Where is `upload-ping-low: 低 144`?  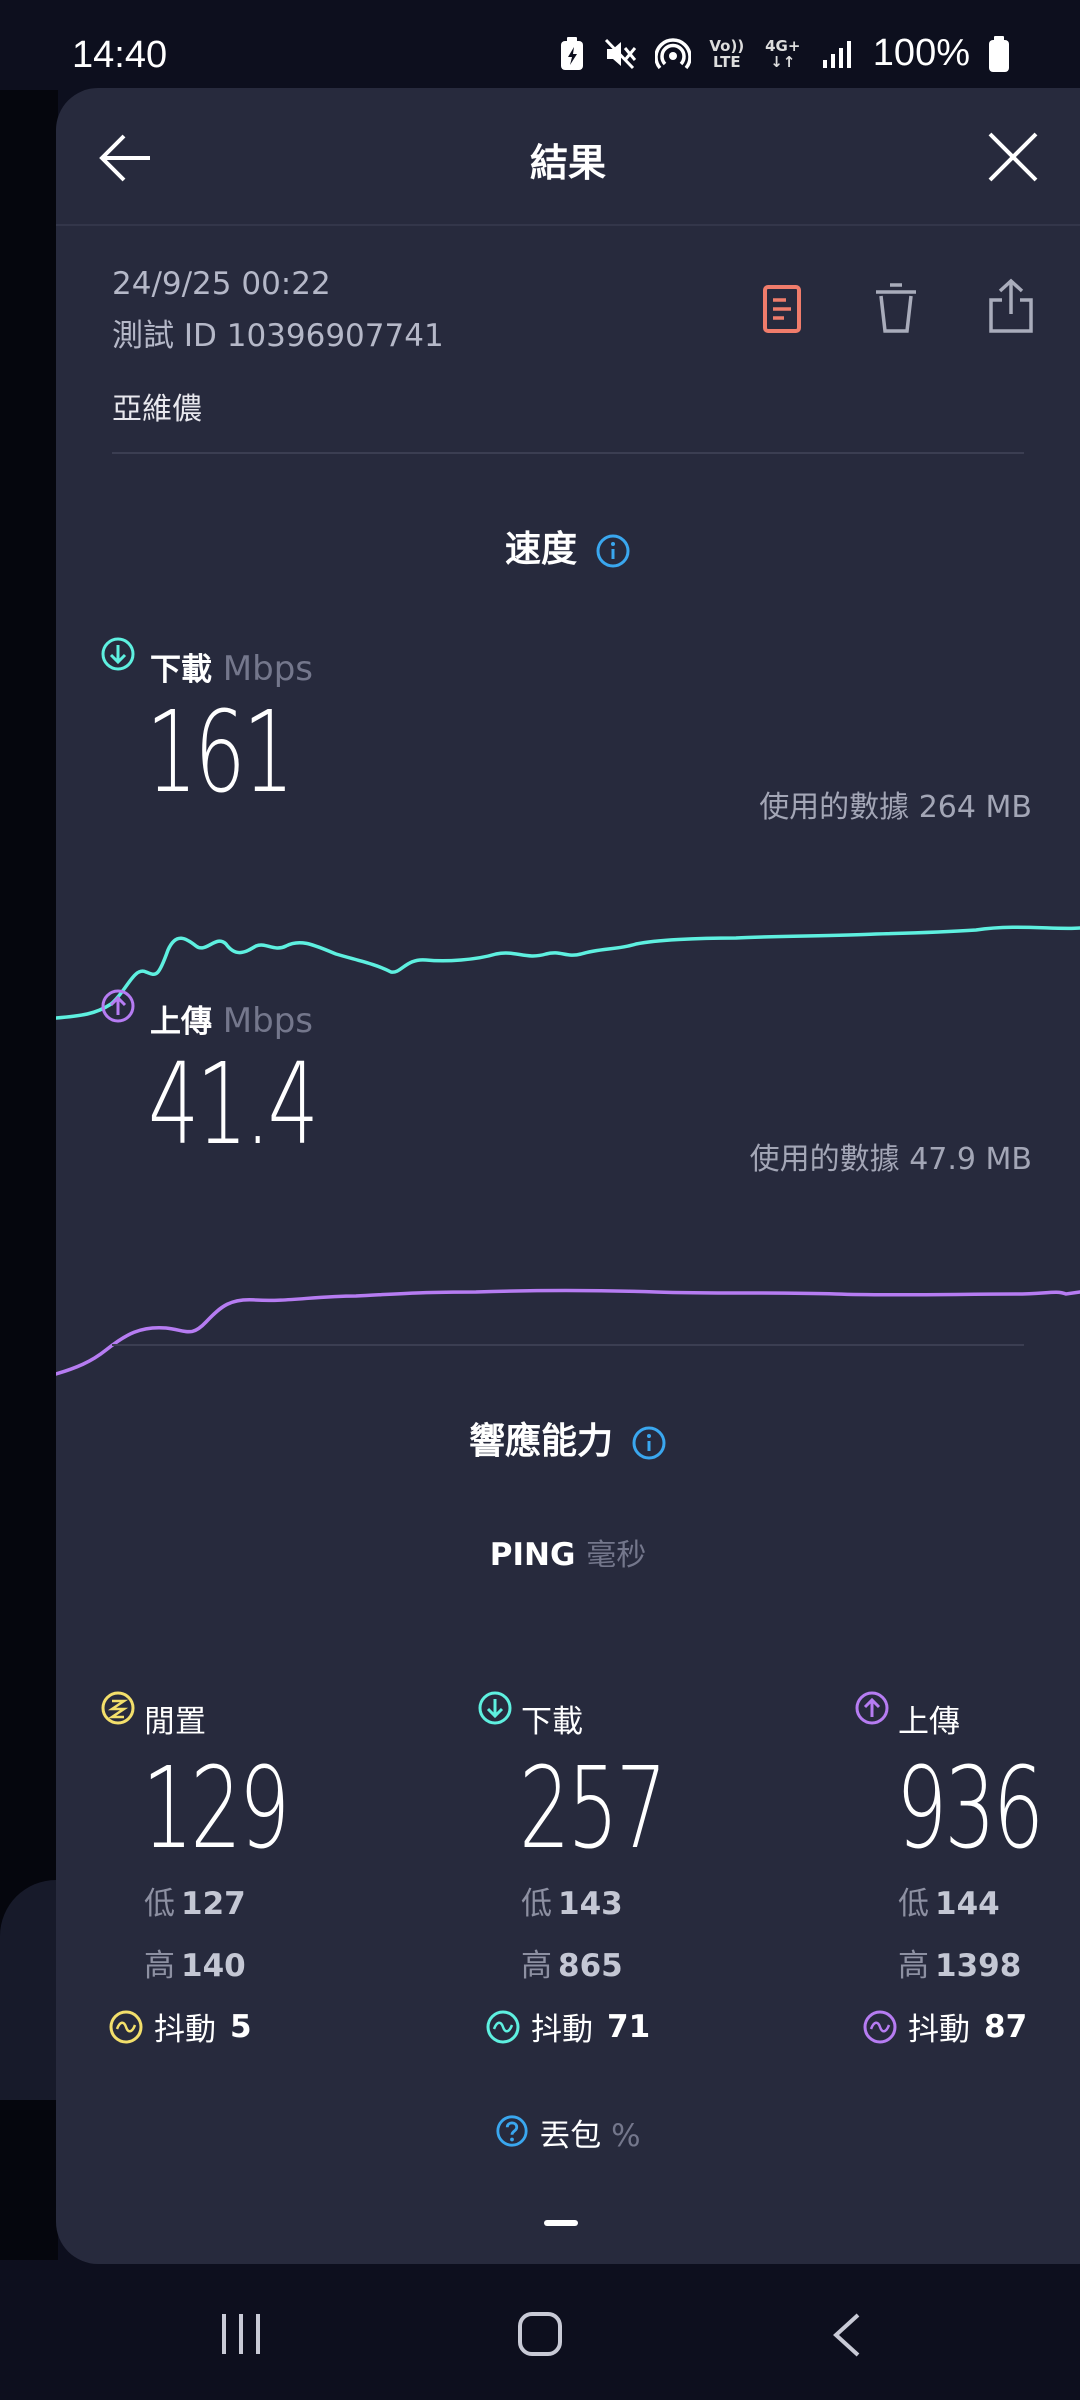 upload-ping-low: 低 144 is located at coordinates (949, 1900).